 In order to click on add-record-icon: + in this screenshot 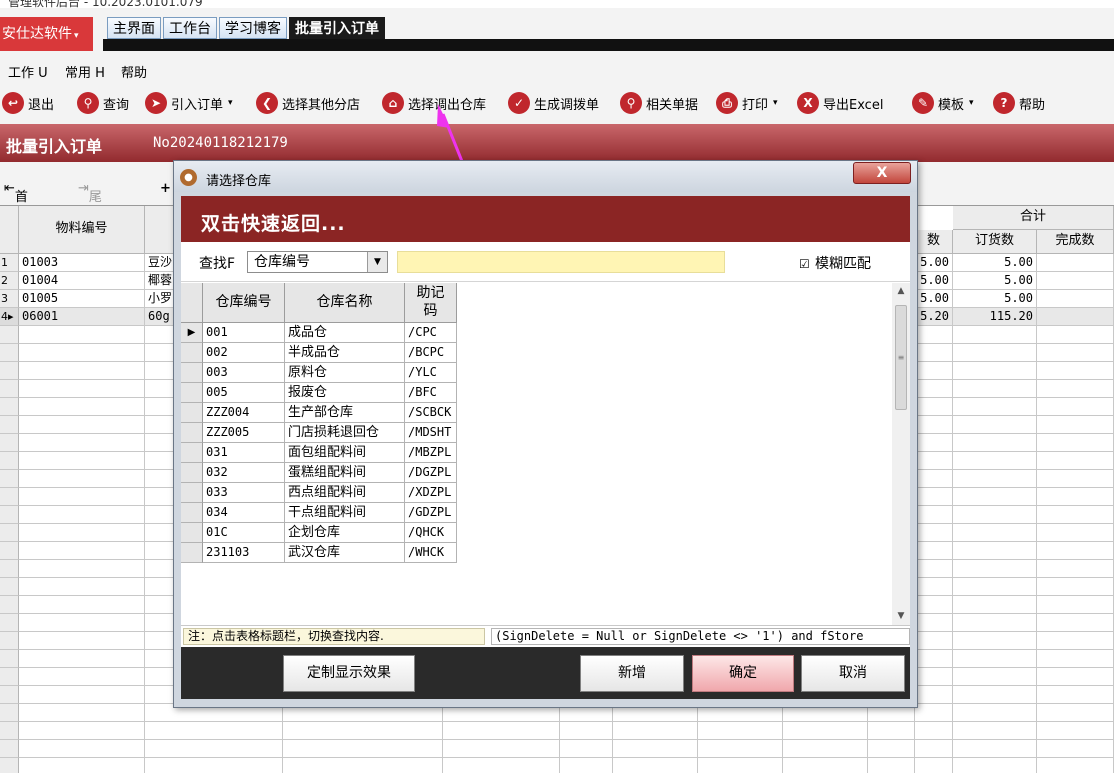, I will do `click(165, 188)`.